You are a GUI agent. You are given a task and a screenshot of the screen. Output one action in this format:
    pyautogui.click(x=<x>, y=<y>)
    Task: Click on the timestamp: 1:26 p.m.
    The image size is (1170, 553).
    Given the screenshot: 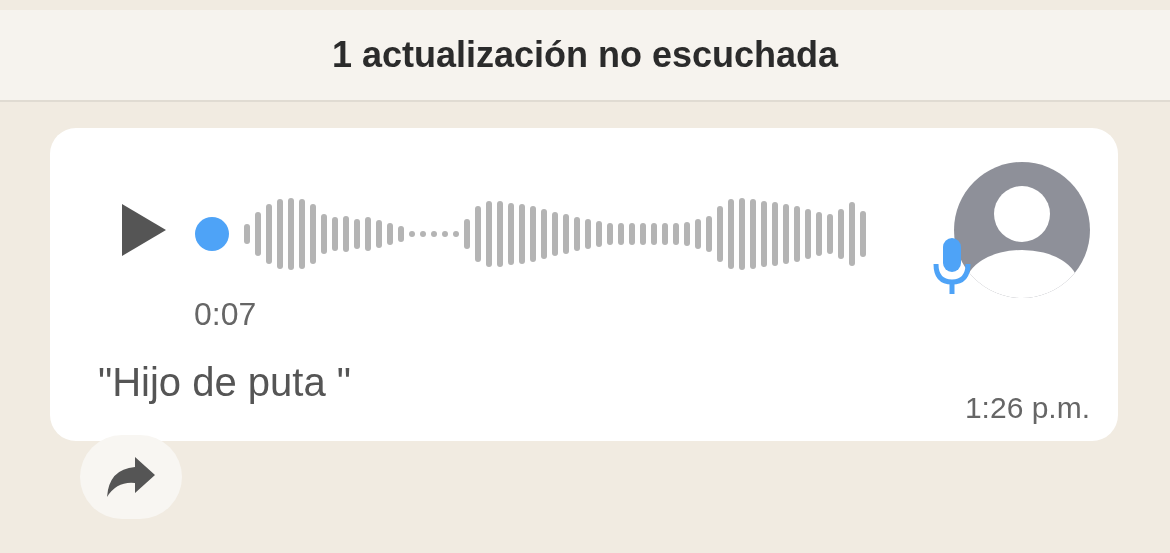 What is the action you would take?
    pyautogui.click(x=1027, y=408)
    